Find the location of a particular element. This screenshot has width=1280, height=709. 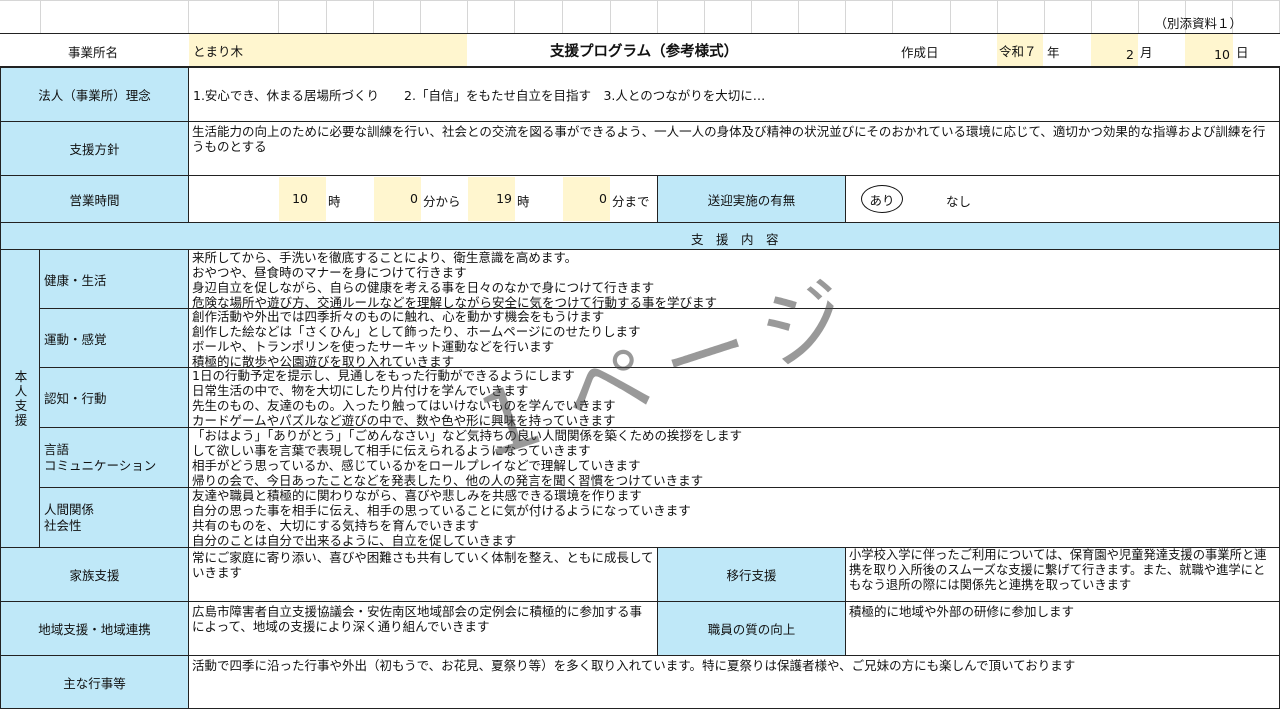

transport-yes-circle: あり is located at coordinates (882, 199).